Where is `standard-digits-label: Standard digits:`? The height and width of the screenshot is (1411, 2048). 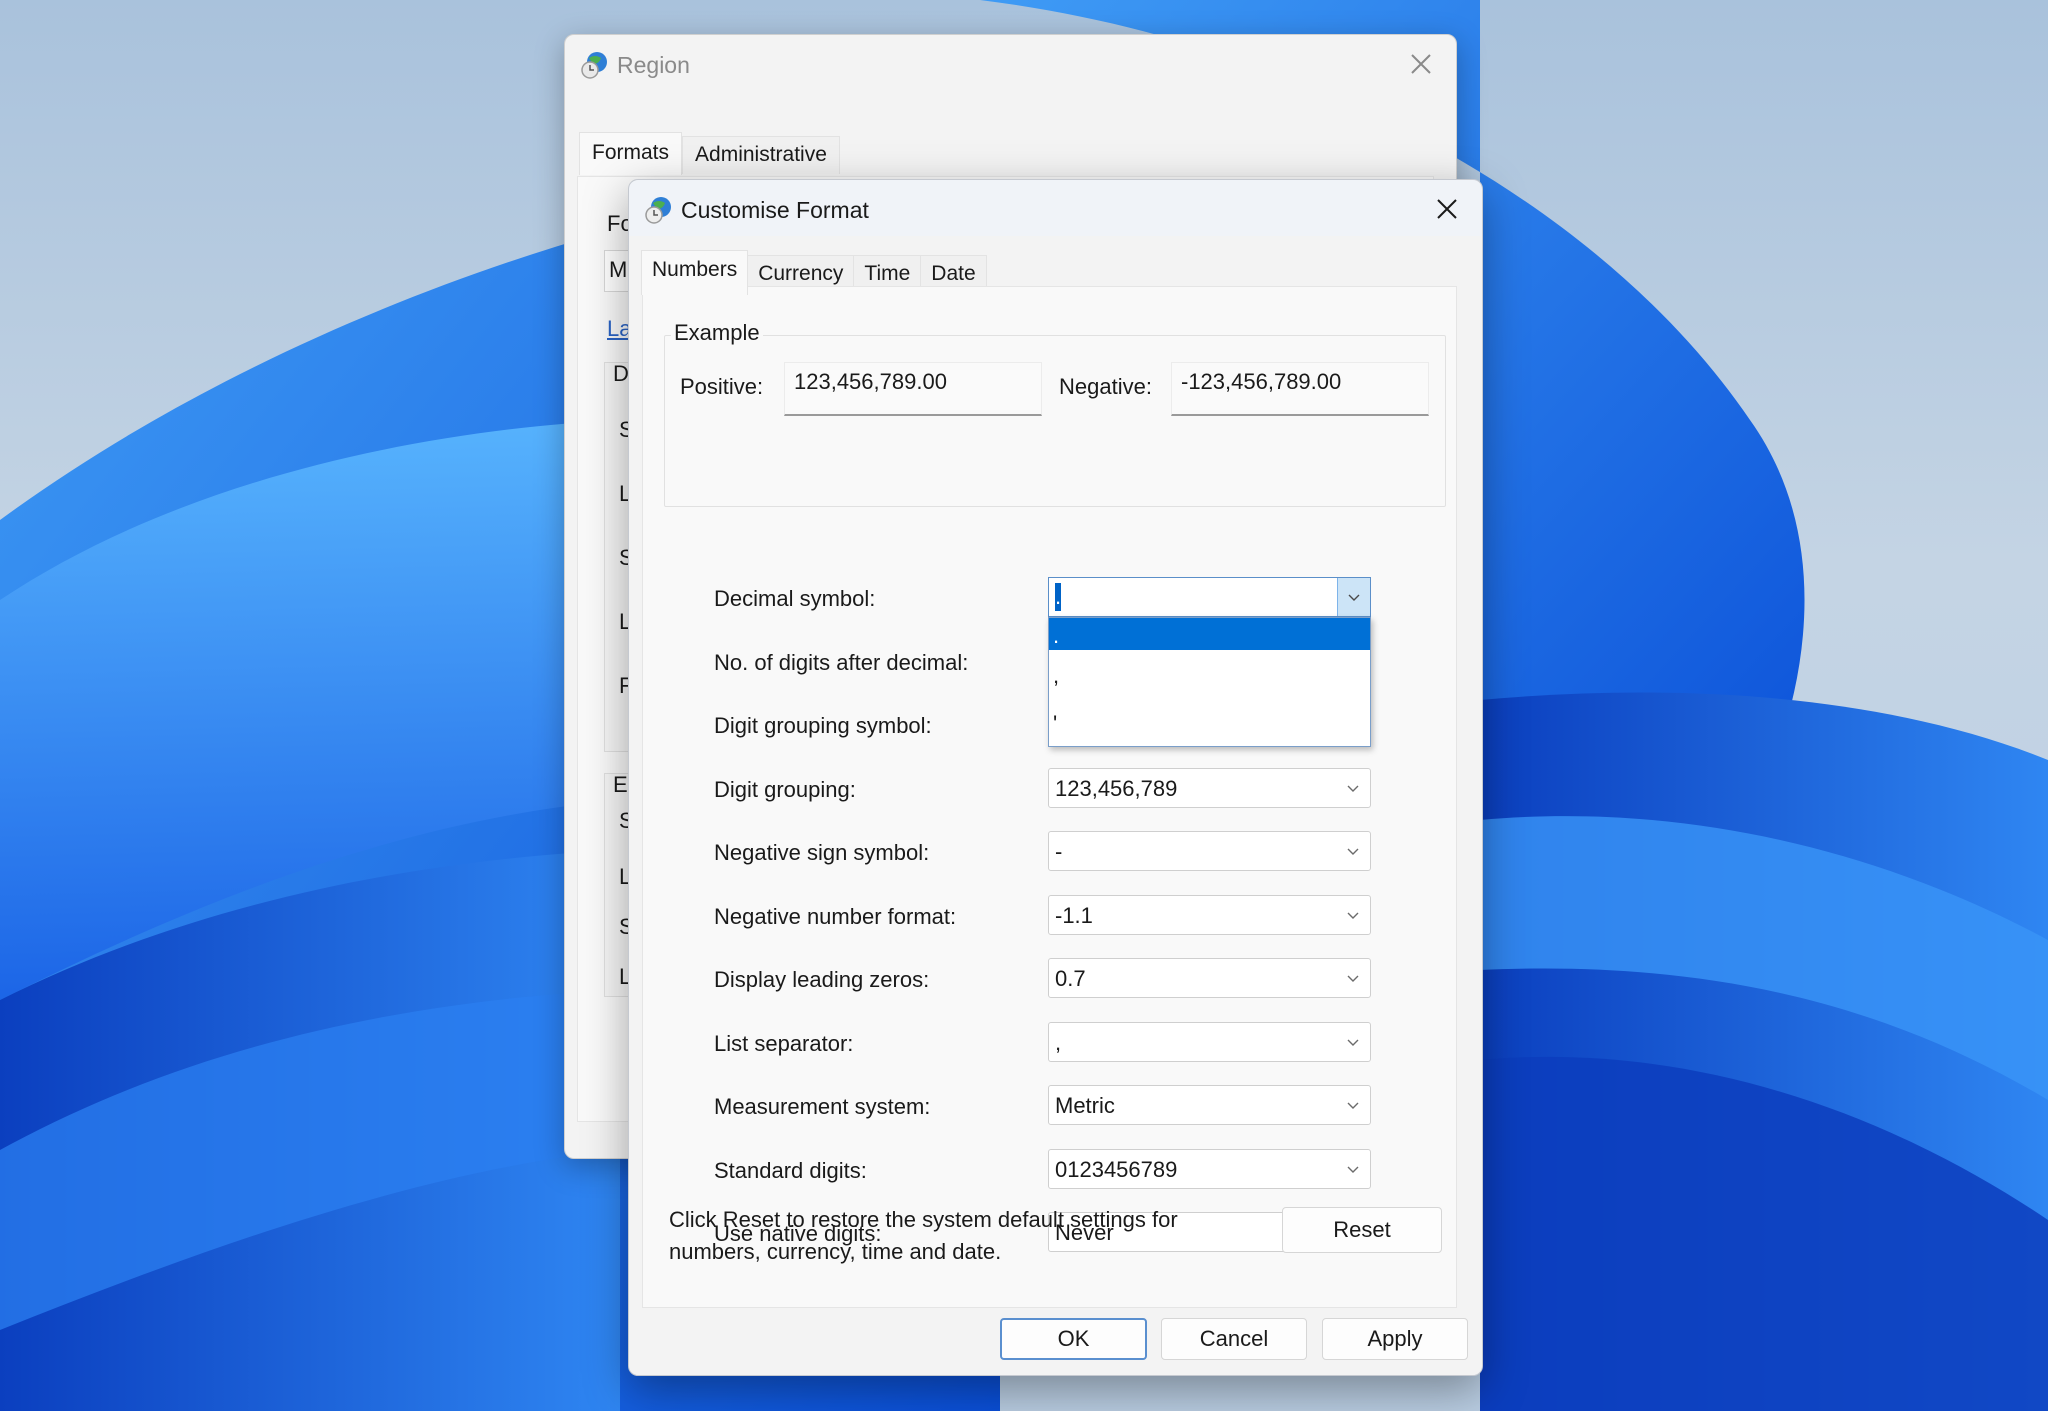
standard-digits-label: Standard digits: is located at coordinates (790, 1170).